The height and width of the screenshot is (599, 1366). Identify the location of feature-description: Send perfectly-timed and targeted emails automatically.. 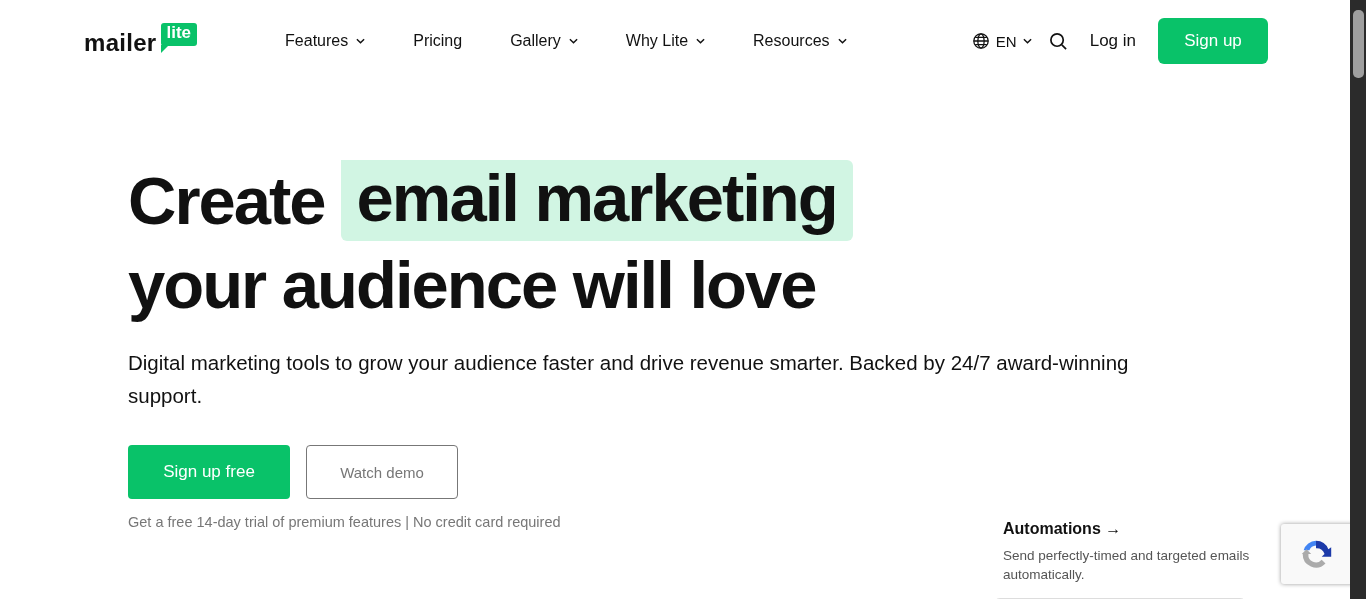
(1127, 565).